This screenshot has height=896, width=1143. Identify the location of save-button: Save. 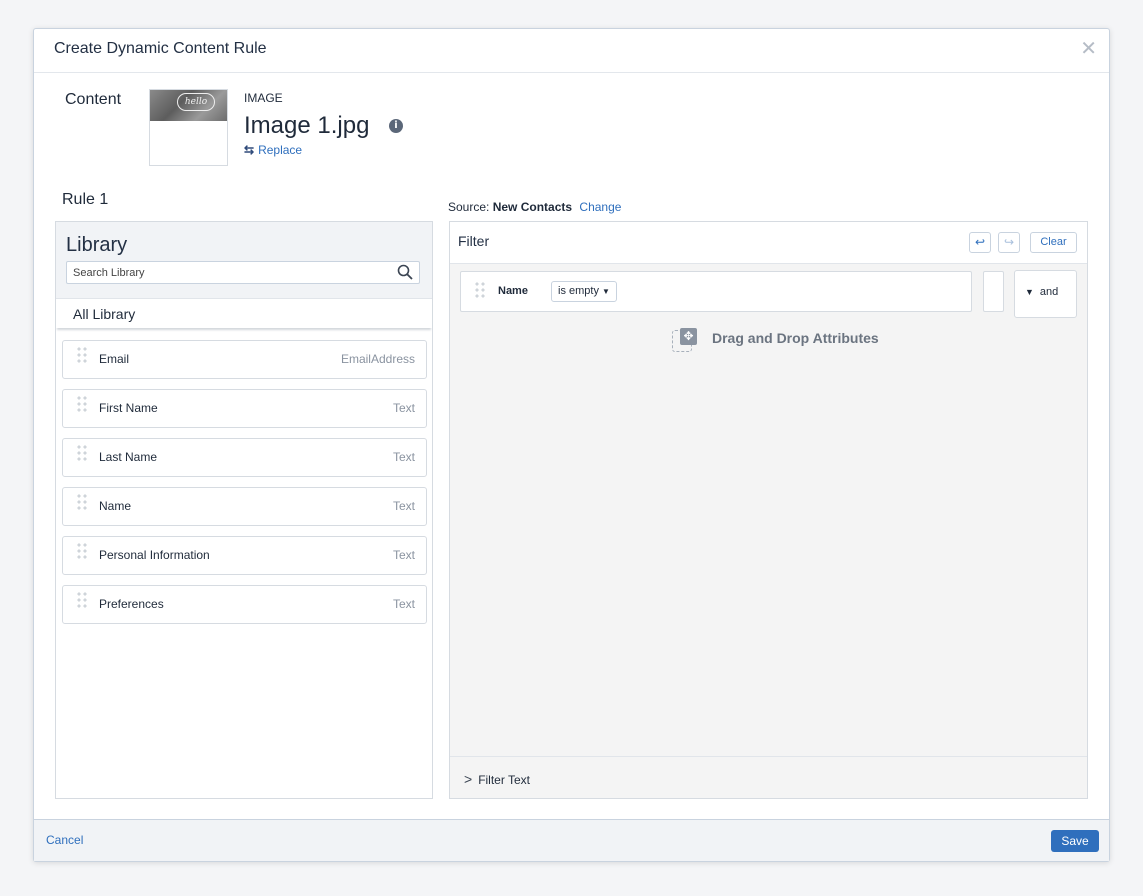
(1075, 841).